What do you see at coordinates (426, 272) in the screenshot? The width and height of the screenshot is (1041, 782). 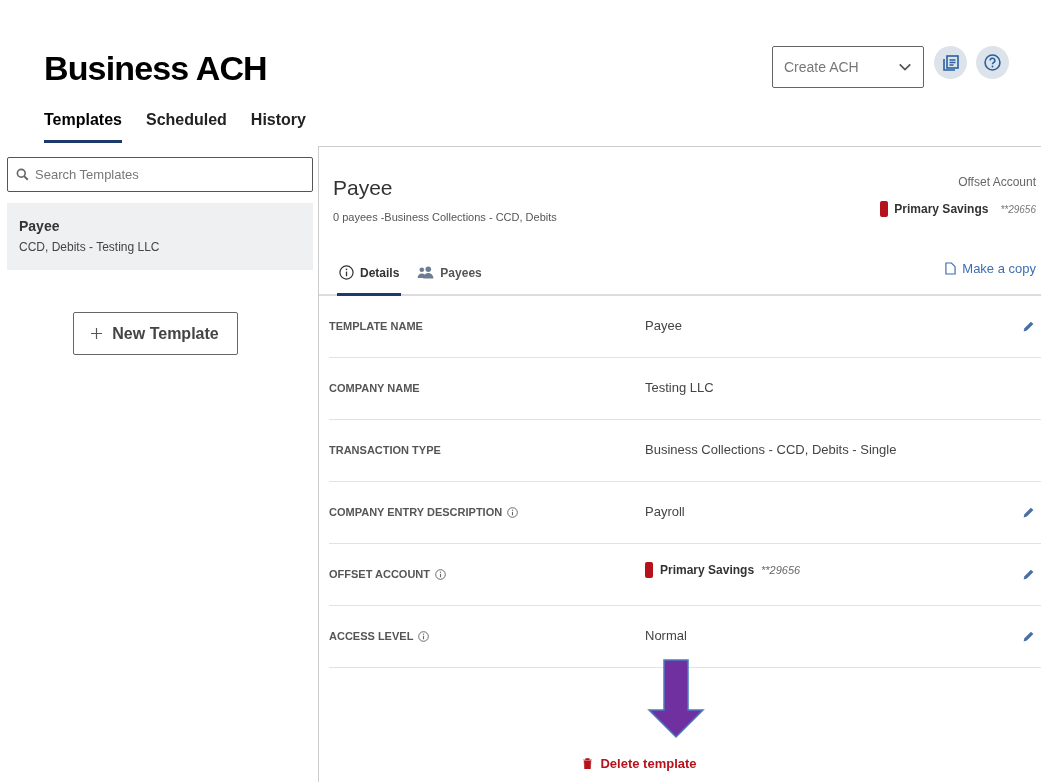 I see `people-icon` at bounding box center [426, 272].